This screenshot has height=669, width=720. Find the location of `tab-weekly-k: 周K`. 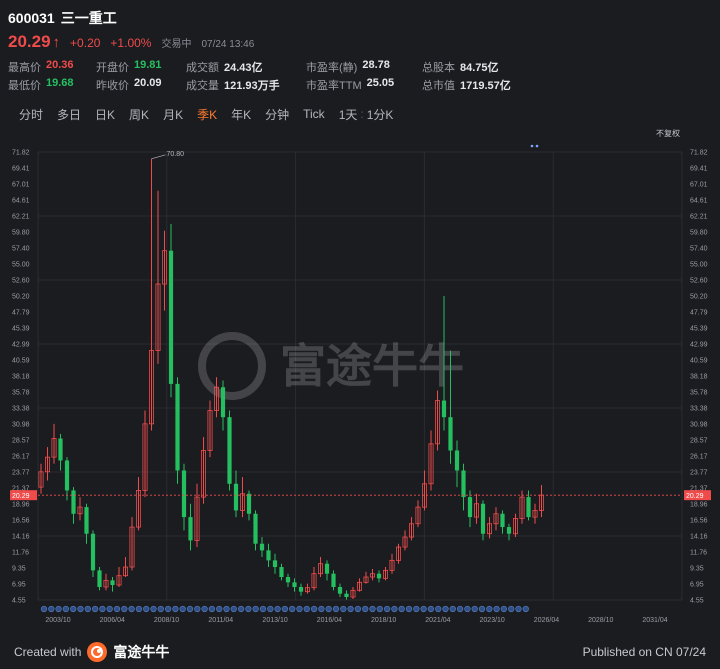

tab-weekly-k: 周K is located at coordinates (139, 114).